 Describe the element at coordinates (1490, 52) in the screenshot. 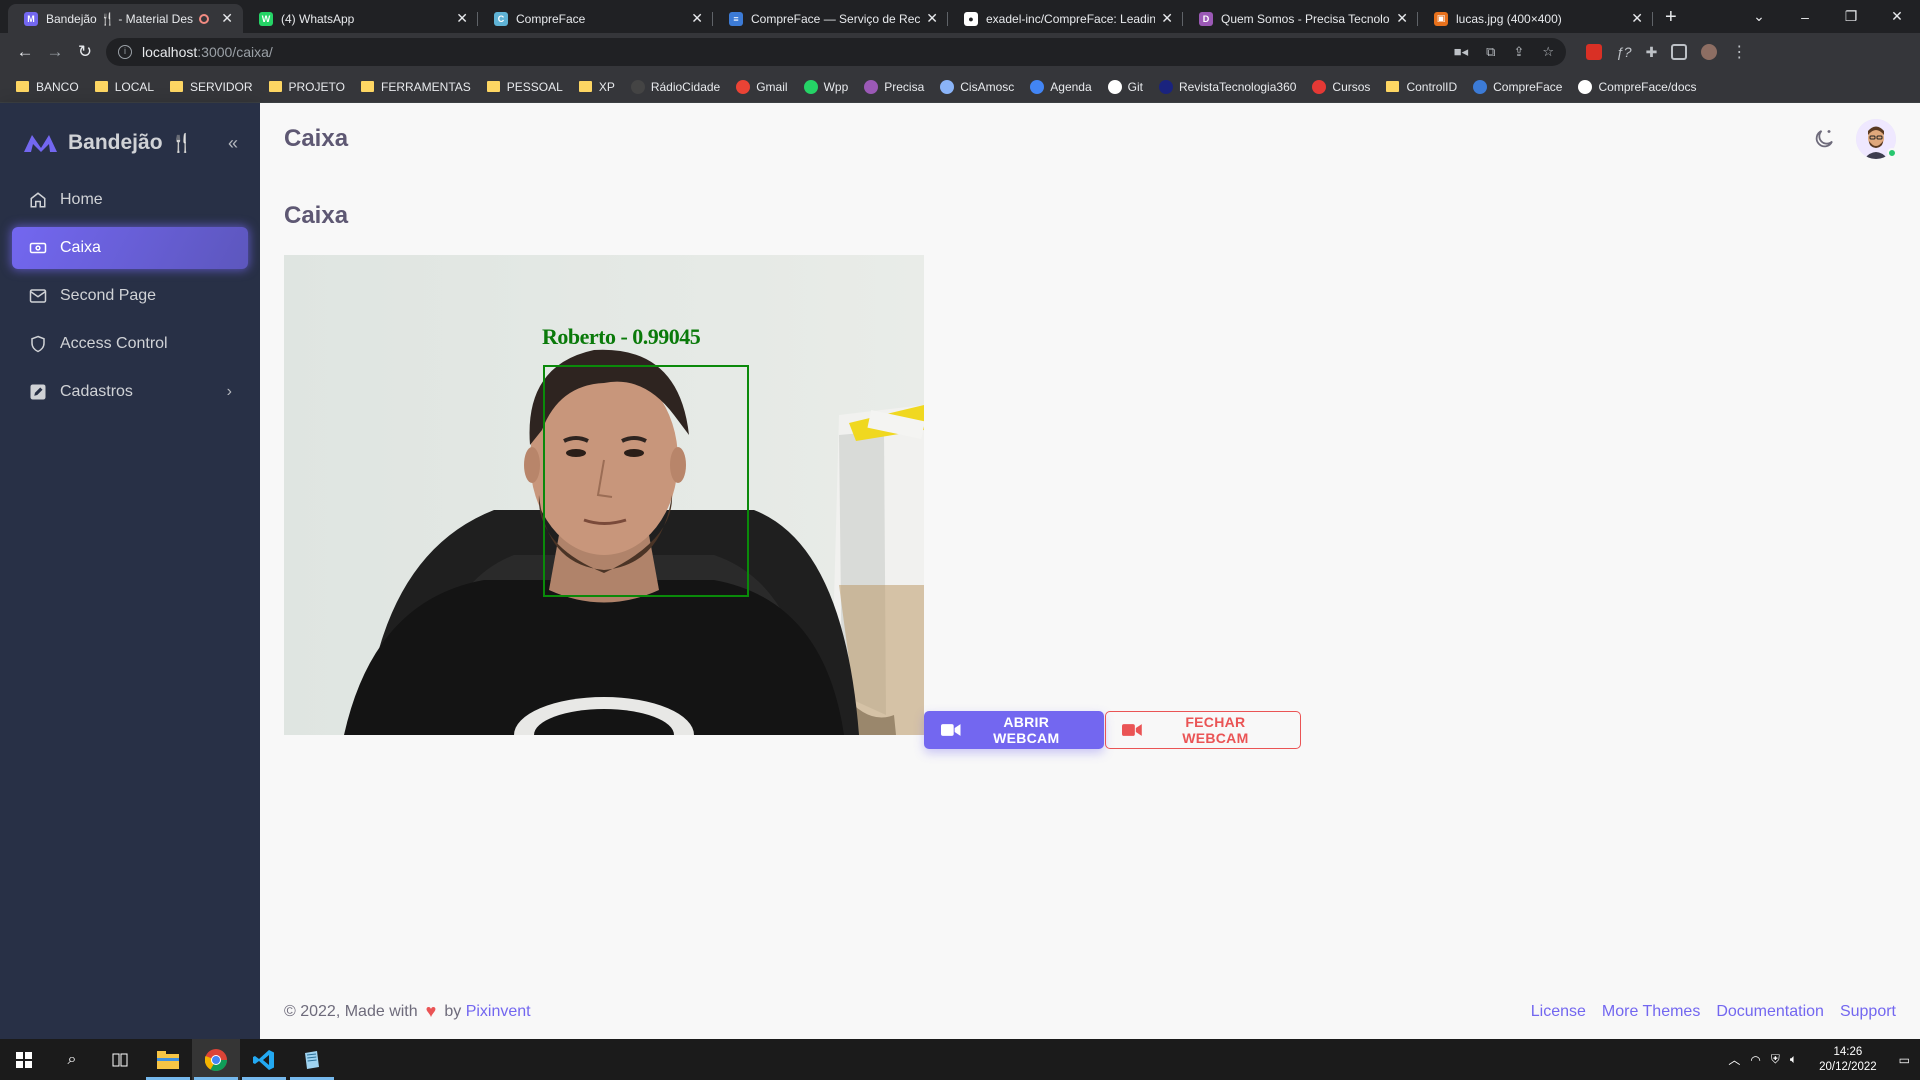

I see `translate-icon: ⧉` at that location.